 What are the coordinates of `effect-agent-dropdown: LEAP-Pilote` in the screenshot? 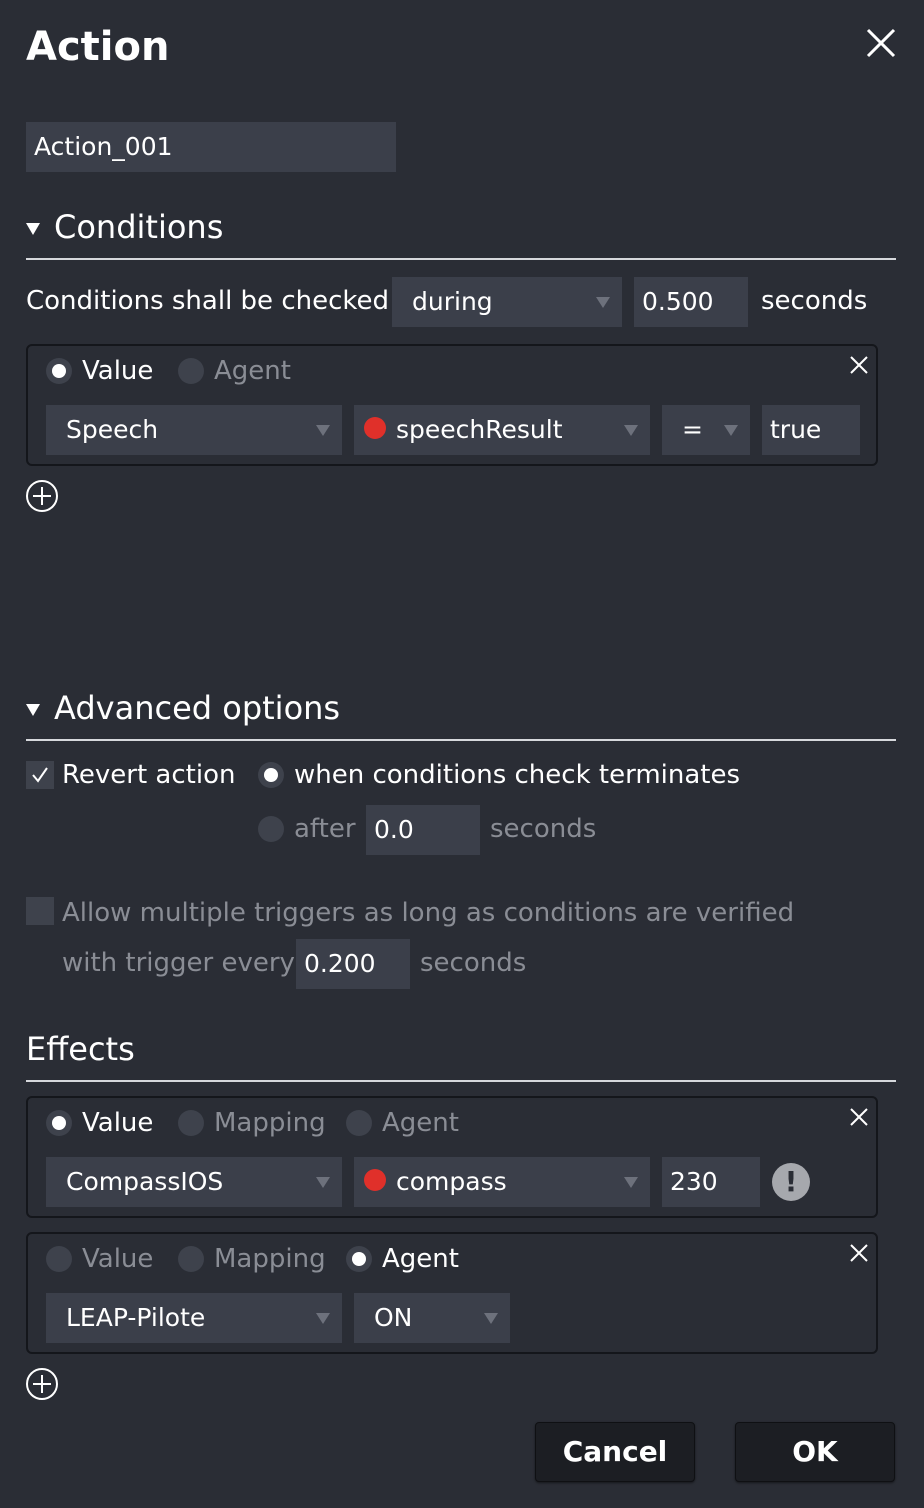 It's located at (194, 1318).